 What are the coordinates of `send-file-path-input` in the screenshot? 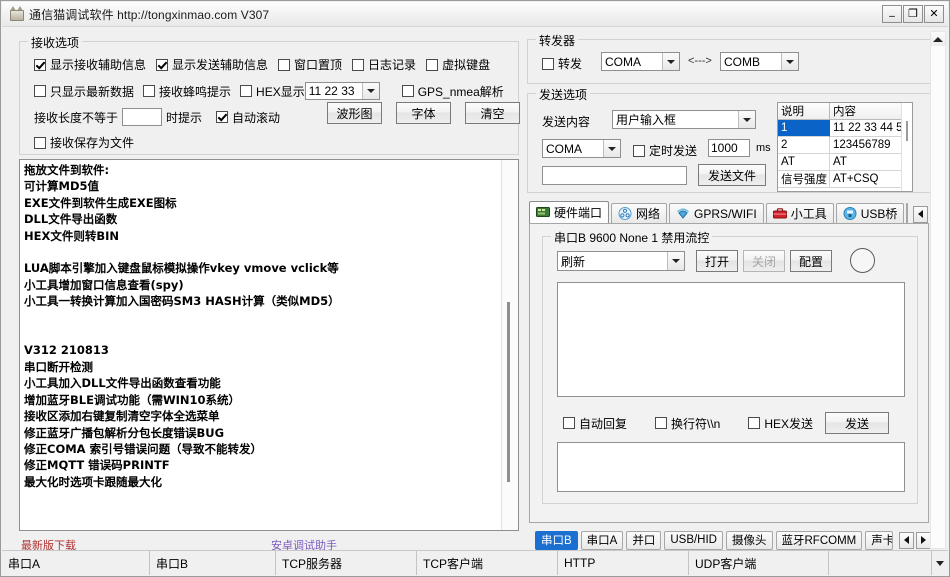 It's located at (614, 175).